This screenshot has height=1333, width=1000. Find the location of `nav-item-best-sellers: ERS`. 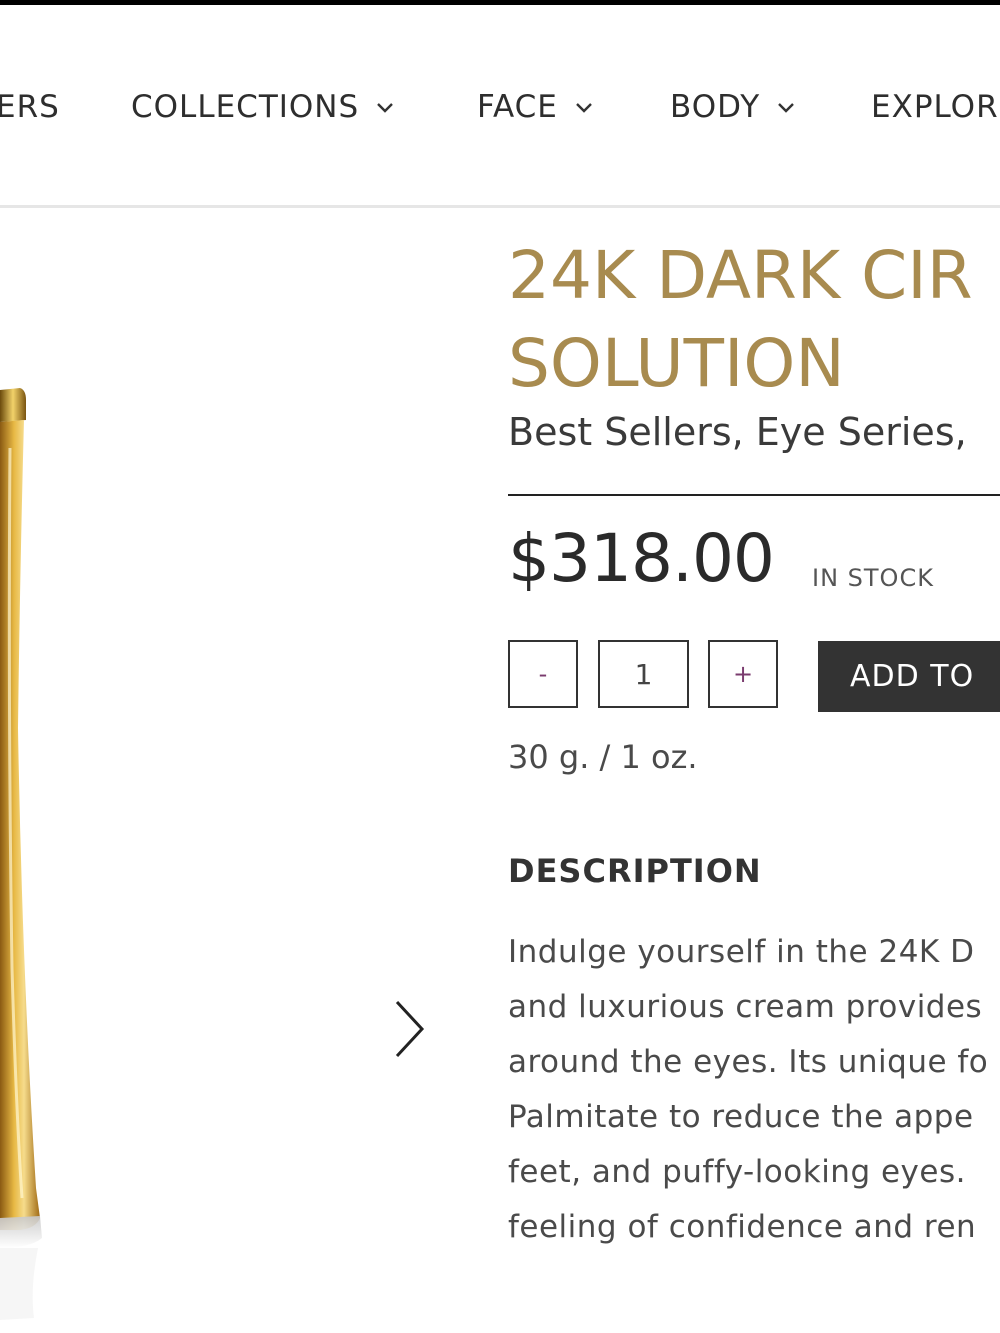

nav-item-best-sellers: ERS is located at coordinates (30, 107).